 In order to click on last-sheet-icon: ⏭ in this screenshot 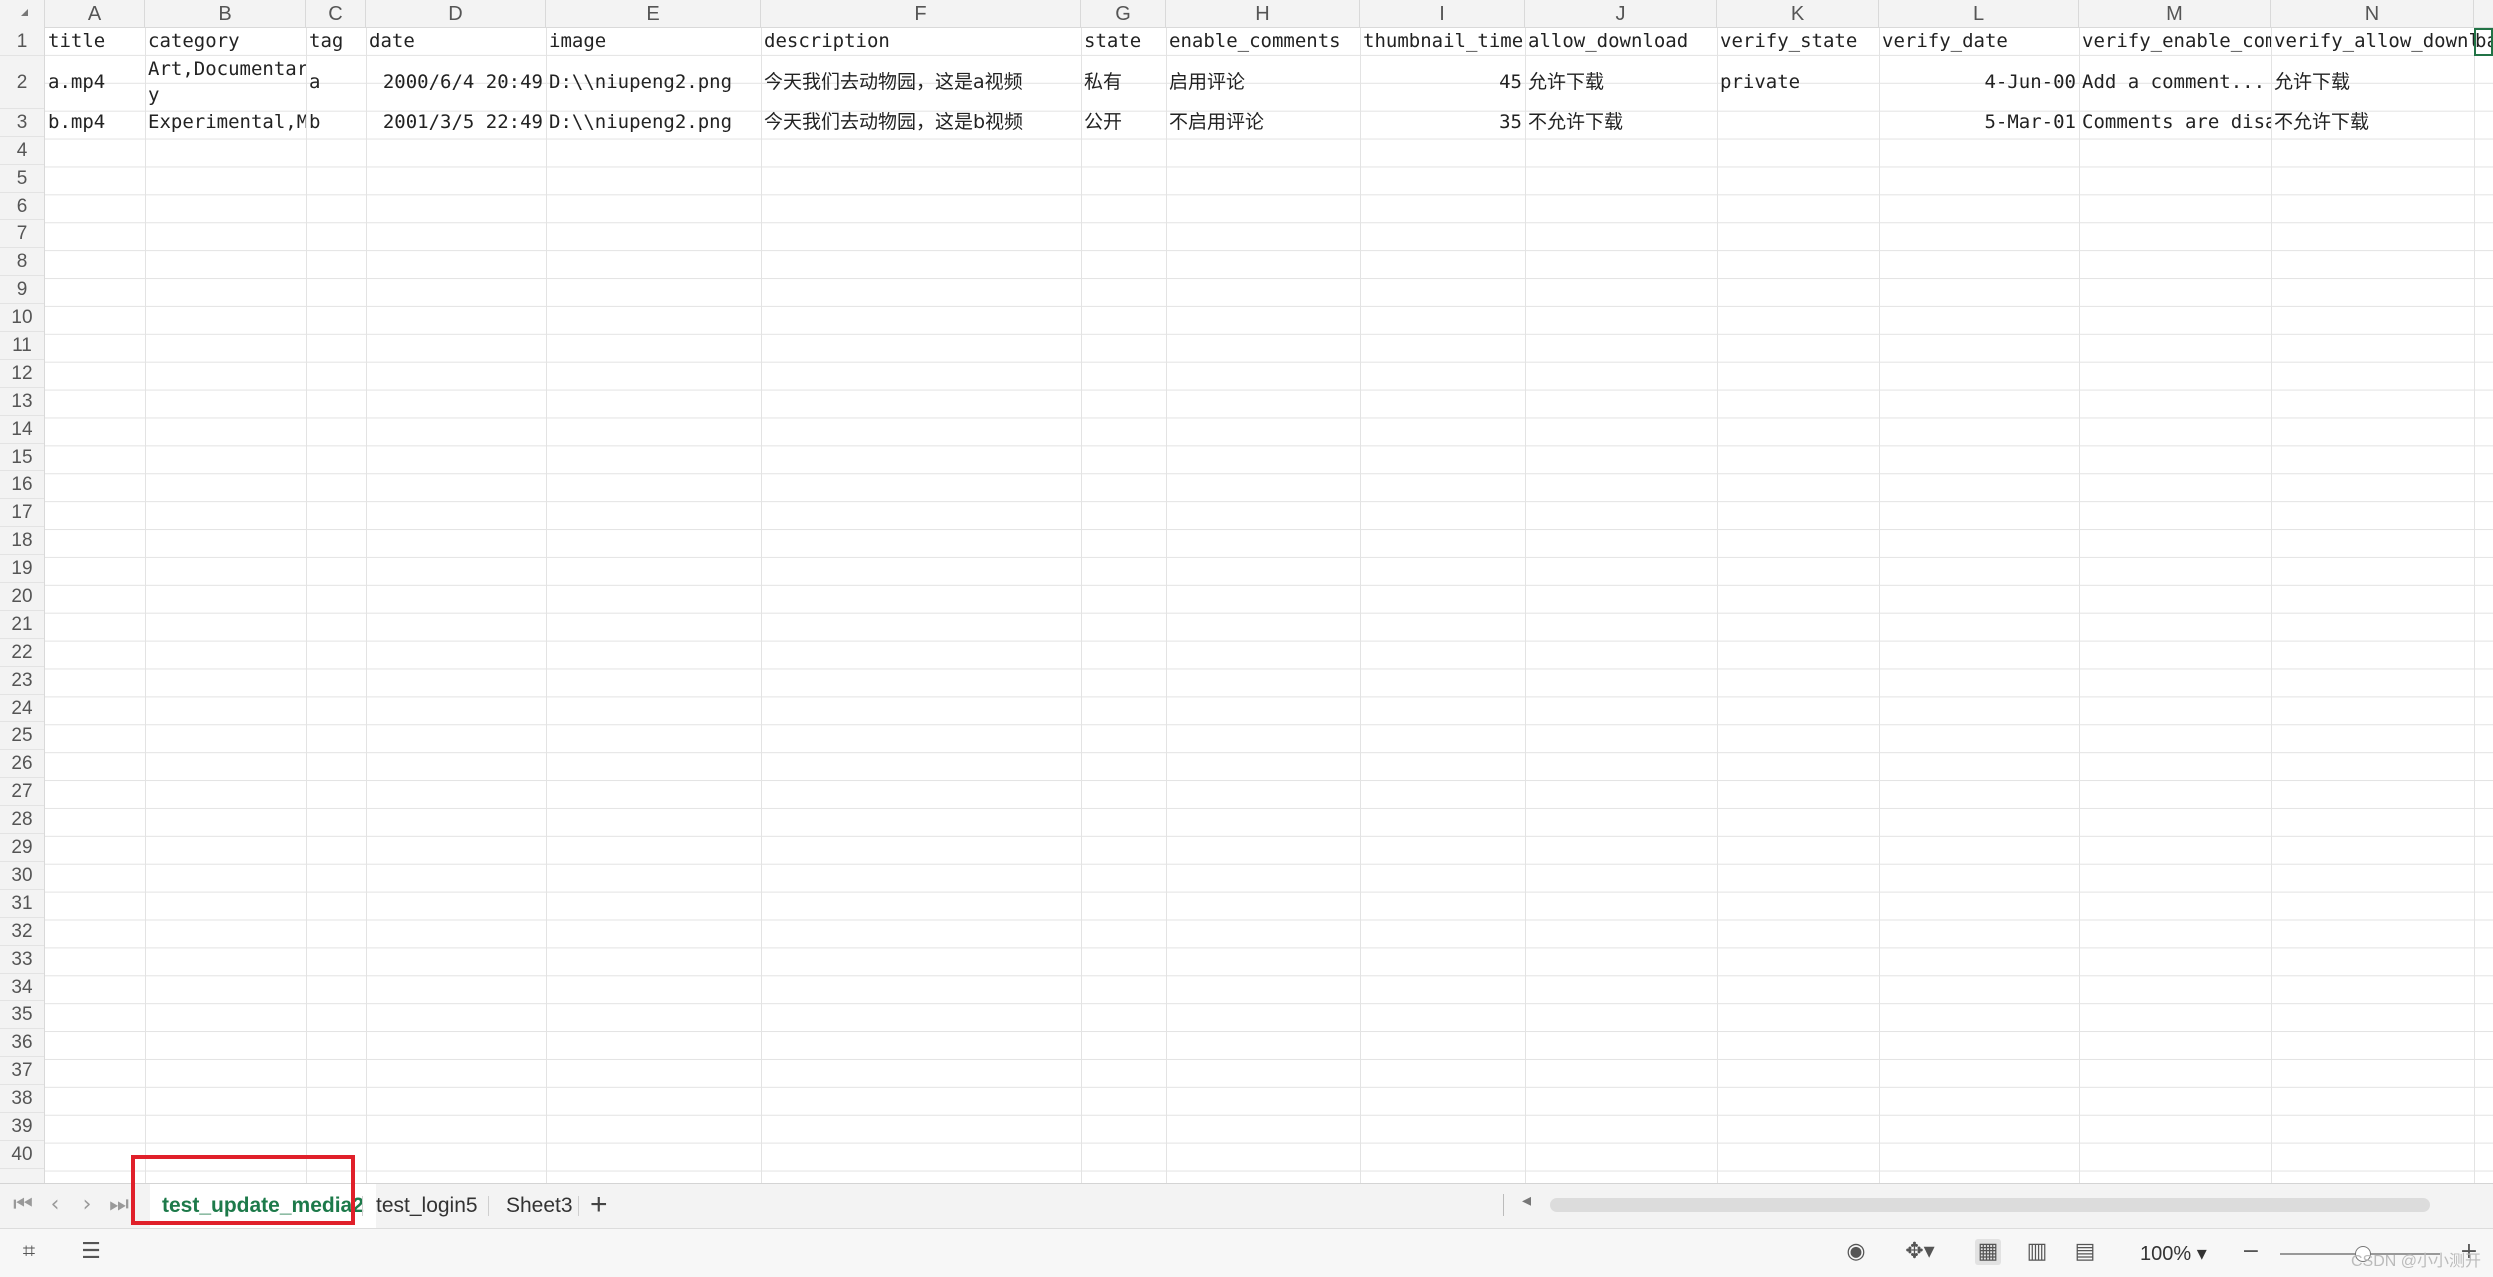, I will do `click(119, 1204)`.